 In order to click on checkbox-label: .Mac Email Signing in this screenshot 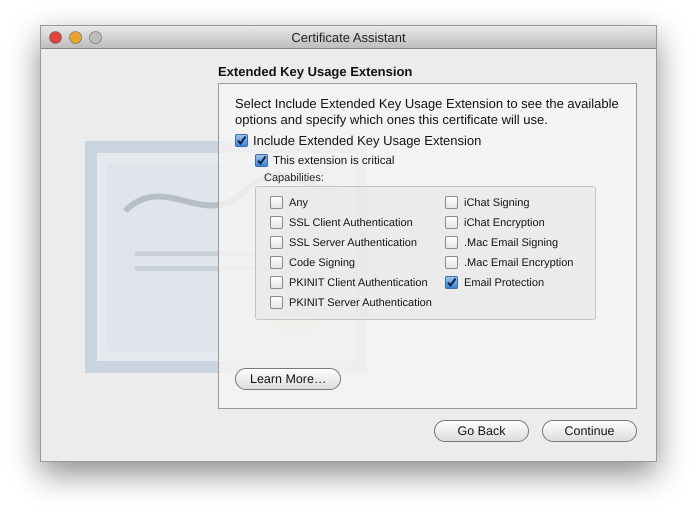, I will do `click(511, 242)`.